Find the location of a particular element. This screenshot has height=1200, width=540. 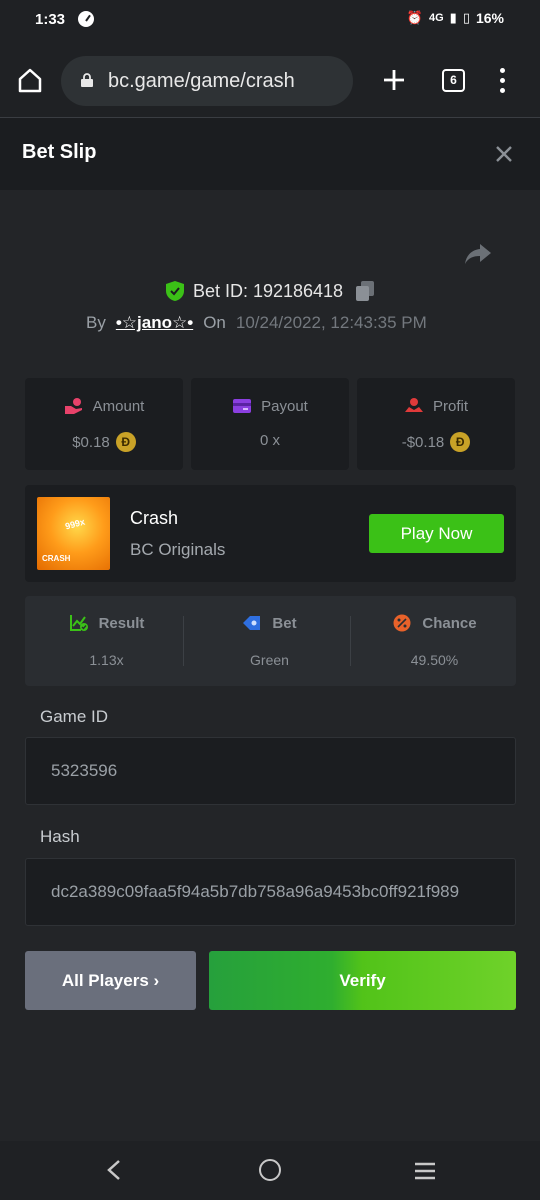

home-nav-icon is located at coordinates (270, 1170).